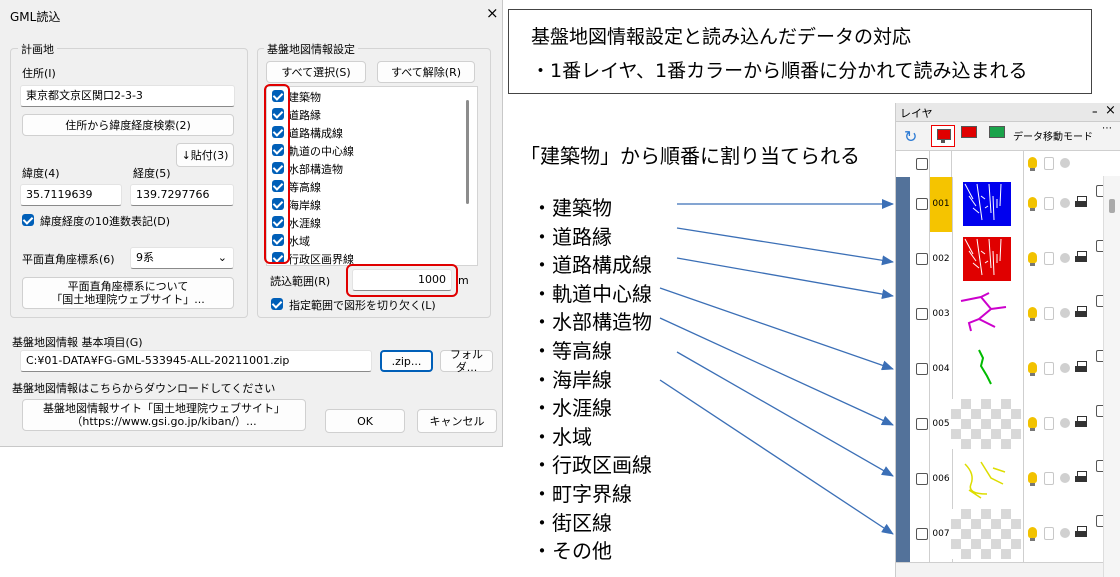 The width and height of the screenshot is (1120, 577). What do you see at coordinates (941, 369) in the screenshot?
I see `layer-number: 004` at bounding box center [941, 369].